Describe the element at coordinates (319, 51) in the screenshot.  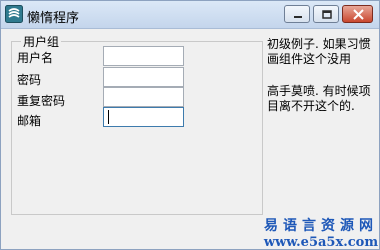
I see `note-beginner: 初级例子. 如果习惯画组件这个没用` at that location.